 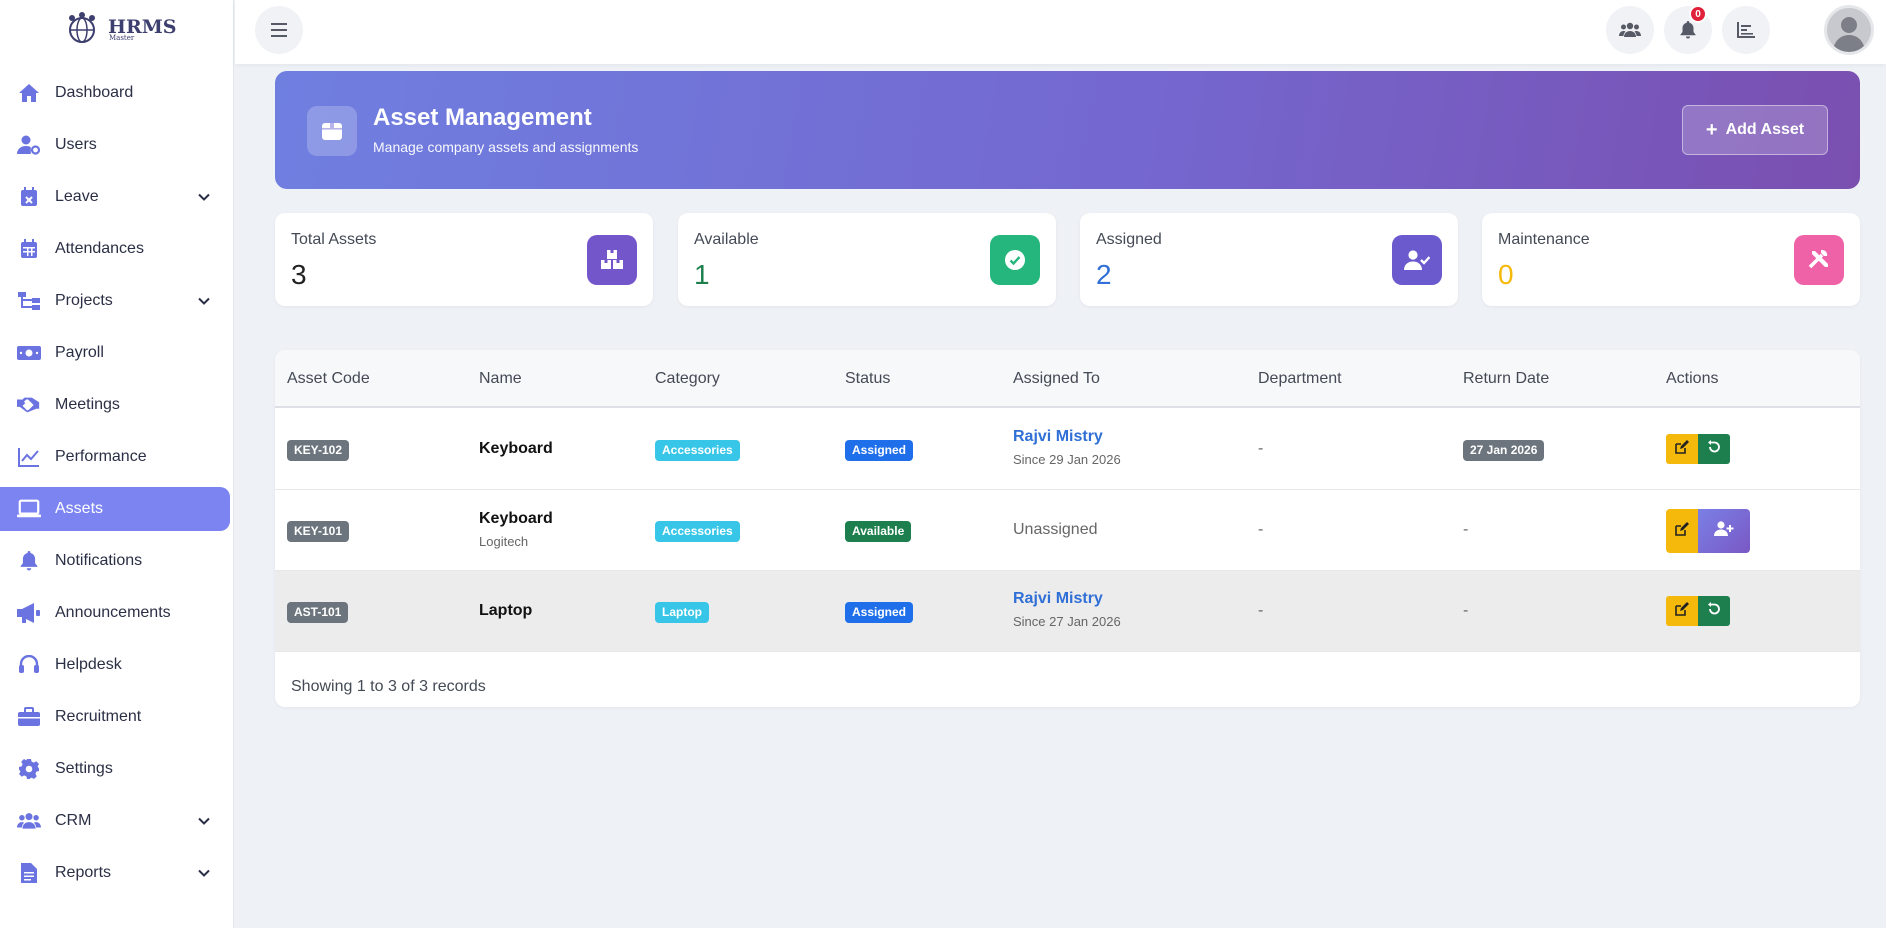 What do you see at coordinates (464, 259) in the screenshot?
I see `stat-card-total-assets: Total Assets 3` at bounding box center [464, 259].